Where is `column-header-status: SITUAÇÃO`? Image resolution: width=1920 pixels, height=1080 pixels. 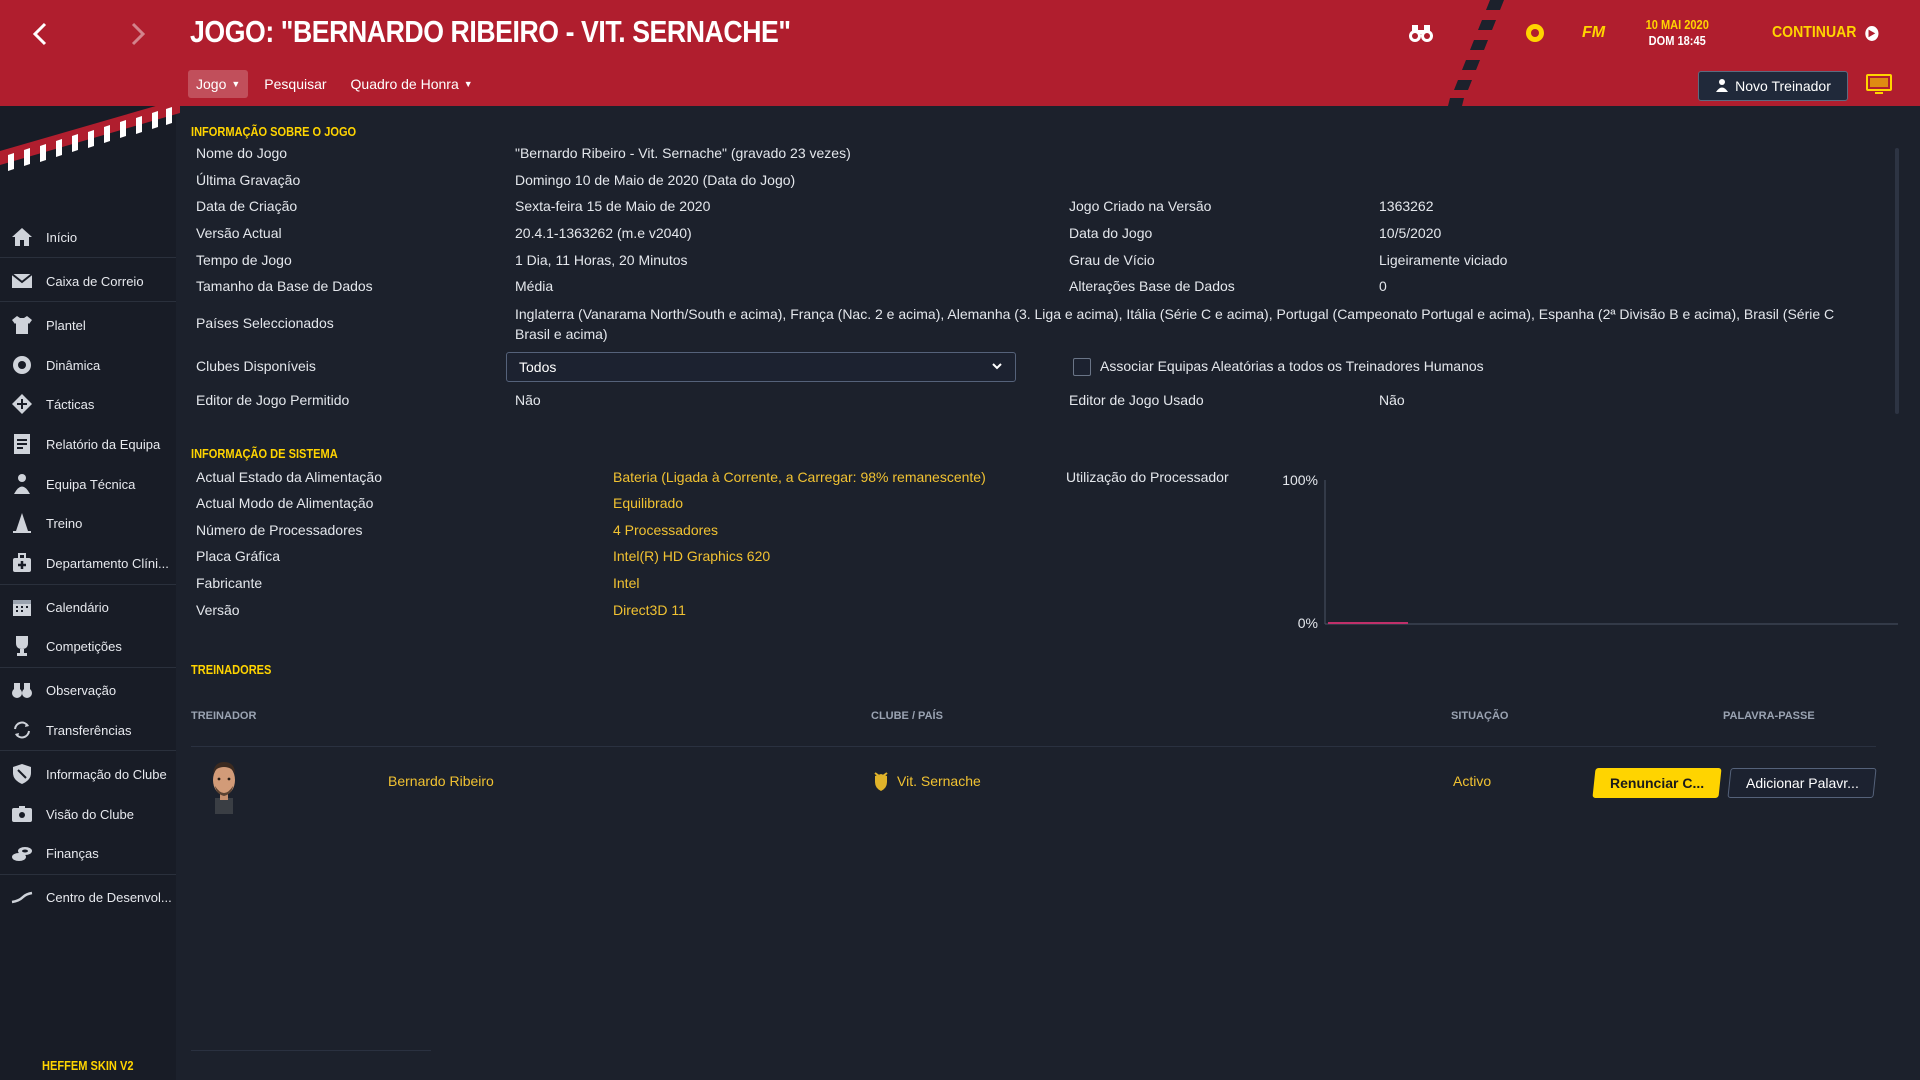
column-header-status: SITUAÇÃO is located at coordinates (1479, 716).